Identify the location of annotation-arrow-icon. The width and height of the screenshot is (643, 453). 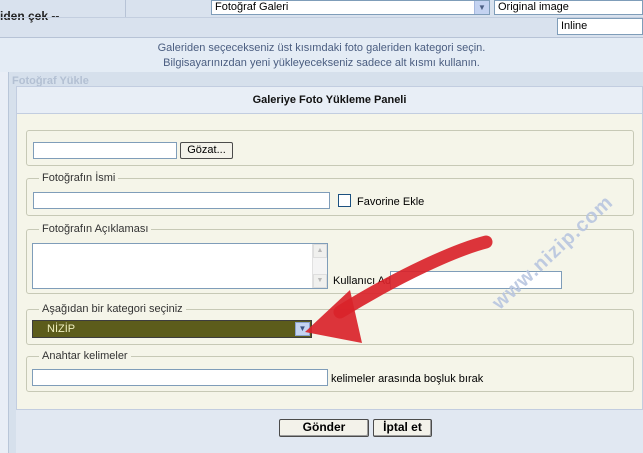
(399, 289).